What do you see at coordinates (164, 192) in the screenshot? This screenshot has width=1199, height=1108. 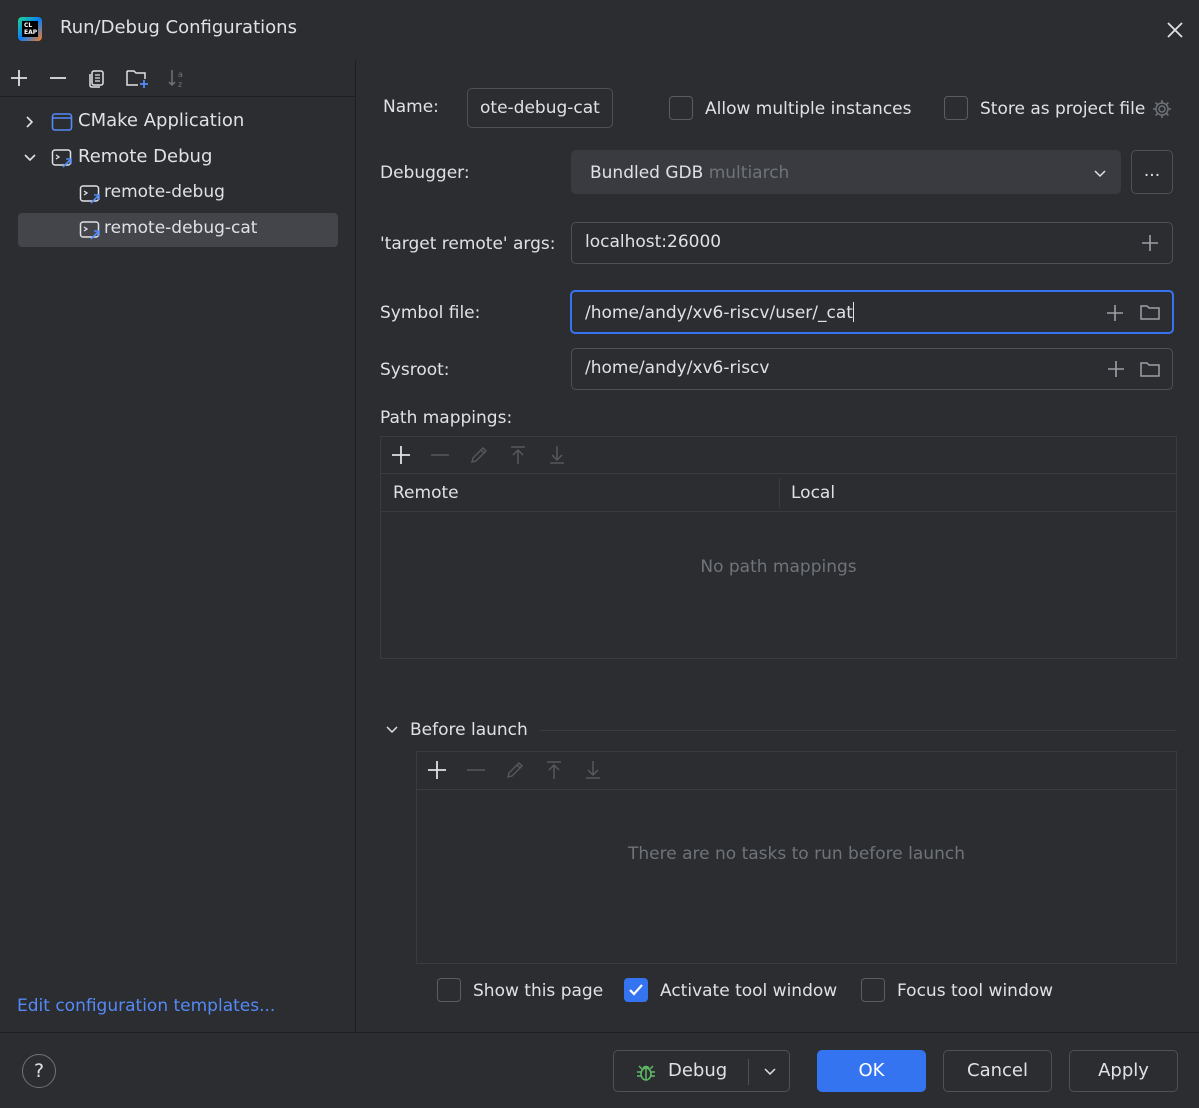 I see `tree-item-label: remote-debug` at bounding box center [164, 192].